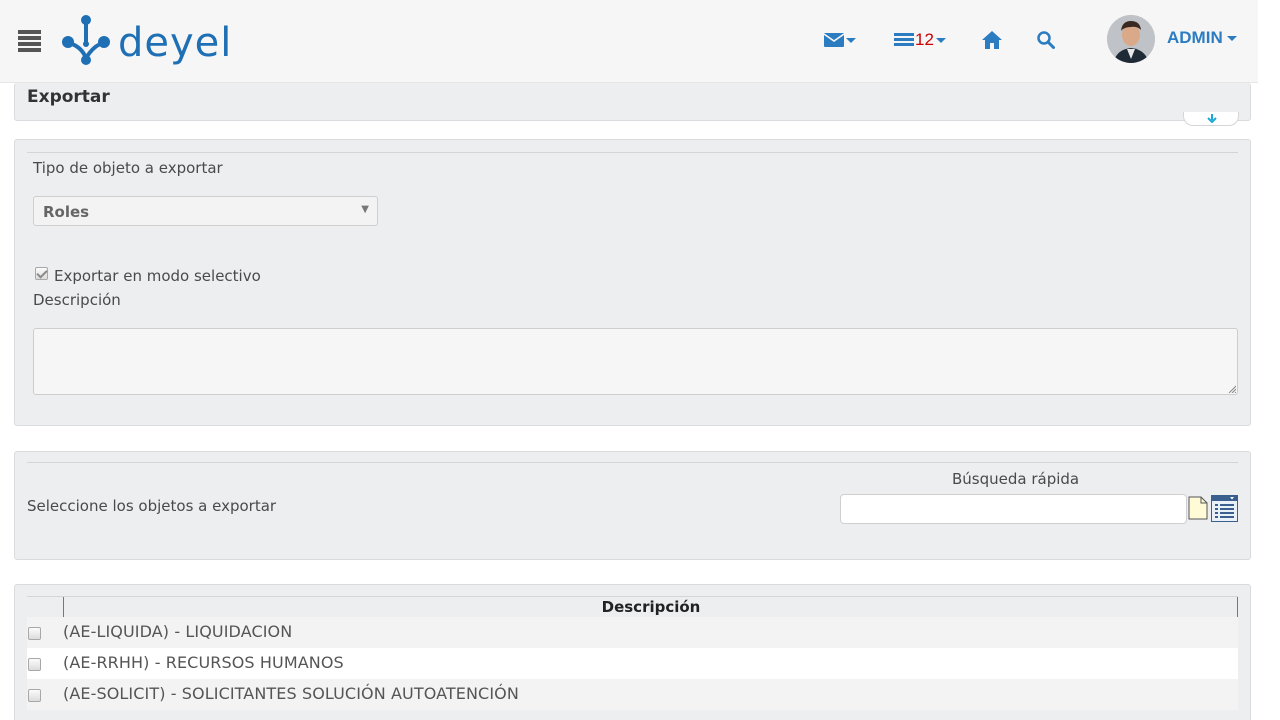 This screenshot has height=720, width=1280. What do you see at coordinates (152, 506) in the screenshot?
I see `select-objects-label: Seleccione los objetos a exportar` at bounding box center [152, 506].